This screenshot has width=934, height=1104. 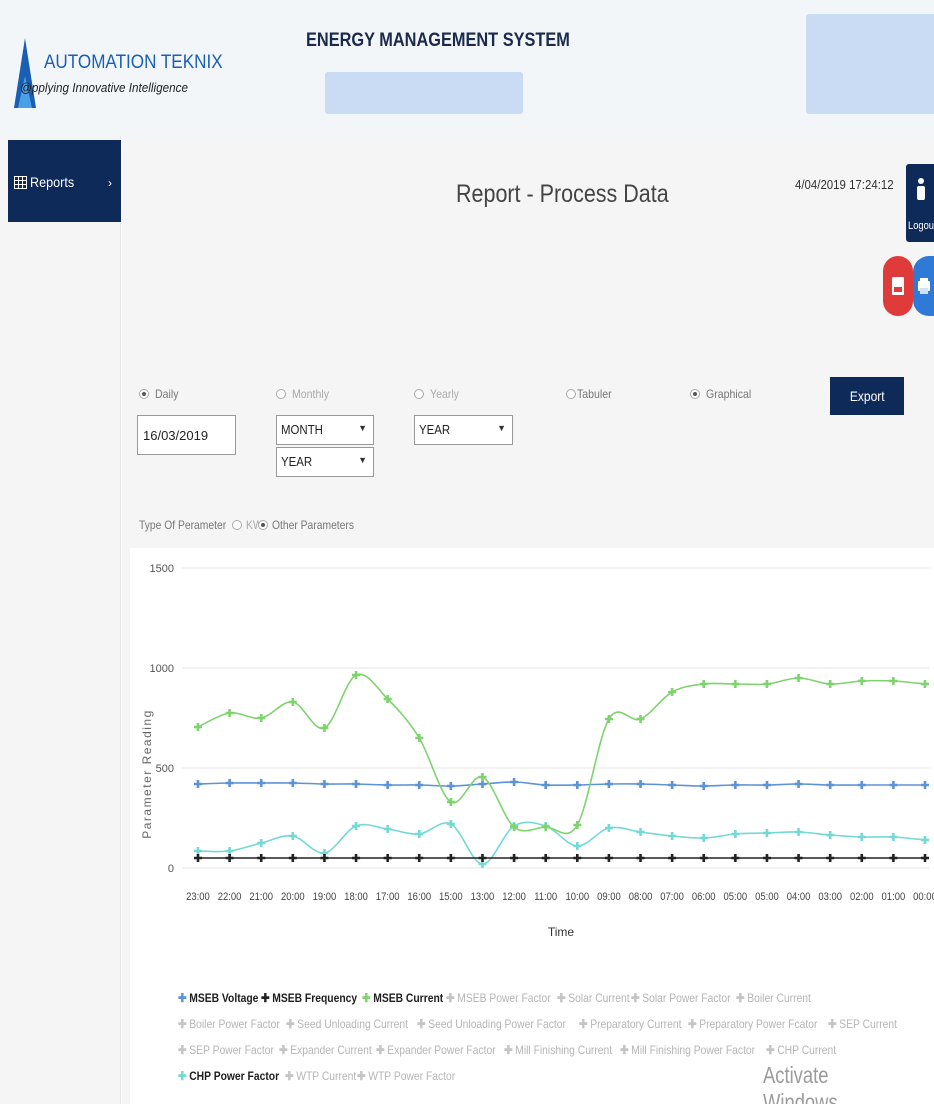 I want to click on legend-item-chp-current: ✚ CHP Current, so click(x=801, y=1050).